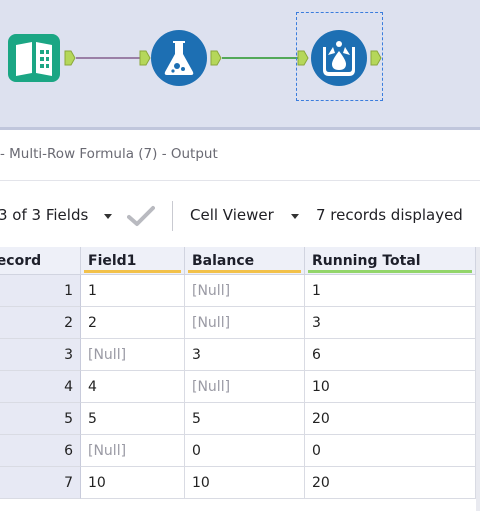 The height and width of the screenshot is (511, 480). I want to click on table-row: 1 1 [Null] 1, so click(238, 291).